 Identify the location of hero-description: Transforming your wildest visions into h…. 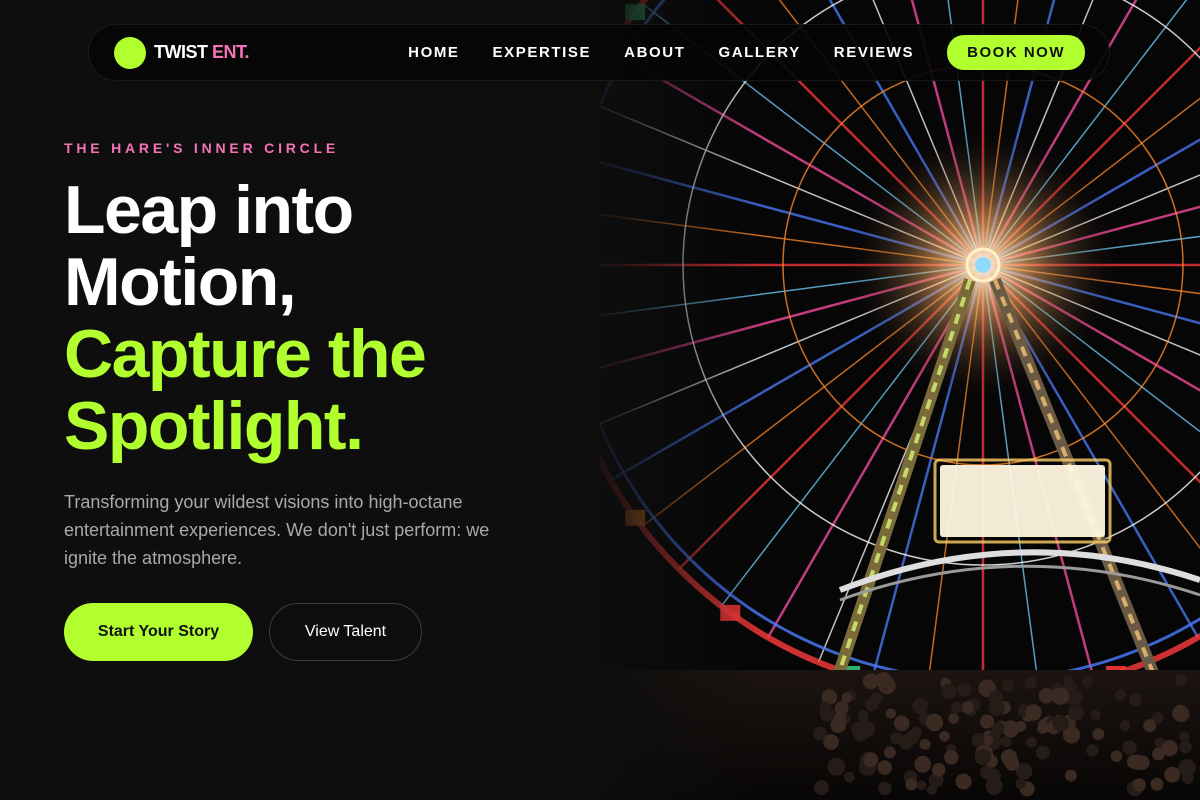
(277, 530).